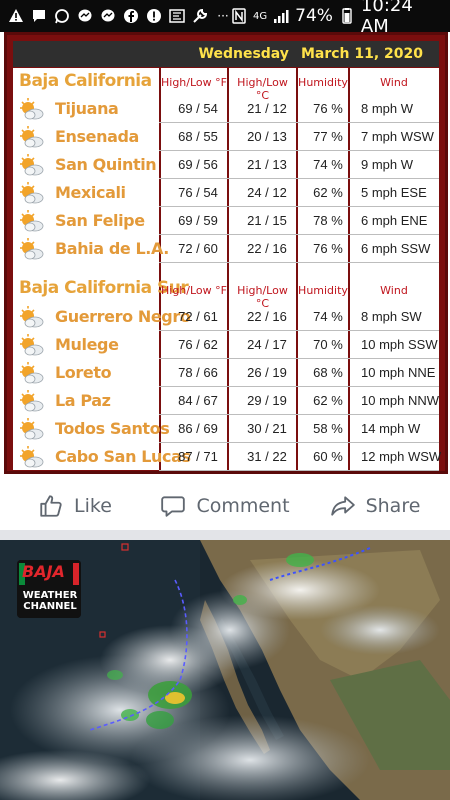 The image size is (450, 800). What do you see at coordinates (391, 428) in the screenshot?
I see `wind-value: 14 mph W` at bounding box center [391, 428].